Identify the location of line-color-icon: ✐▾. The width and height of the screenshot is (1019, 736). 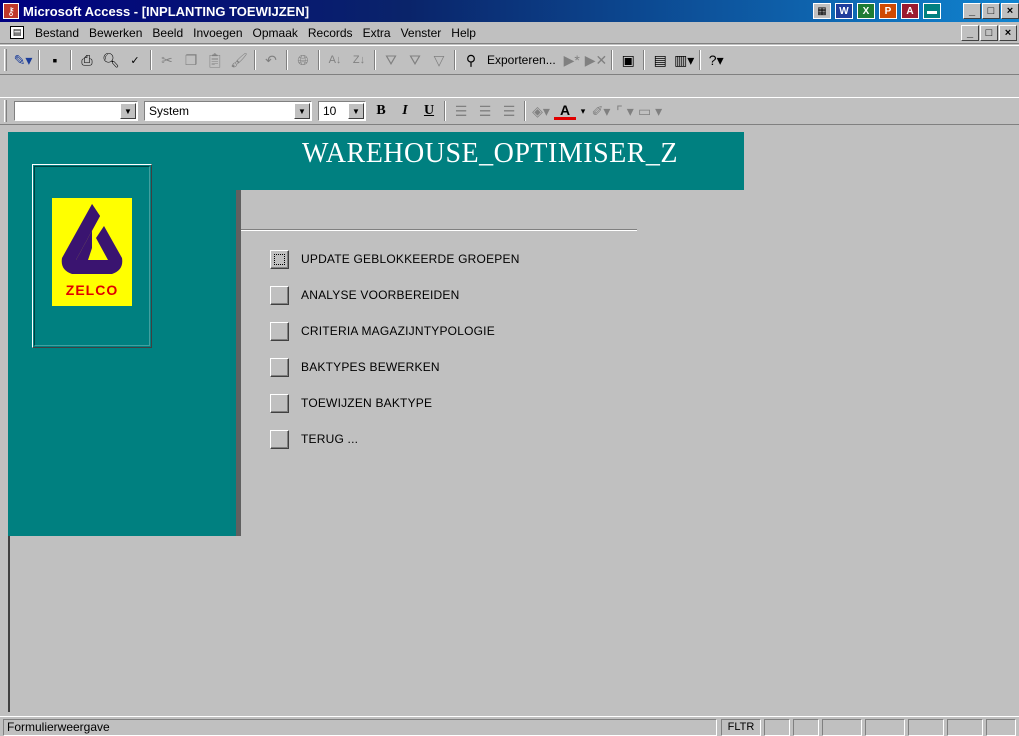
(601, 111).